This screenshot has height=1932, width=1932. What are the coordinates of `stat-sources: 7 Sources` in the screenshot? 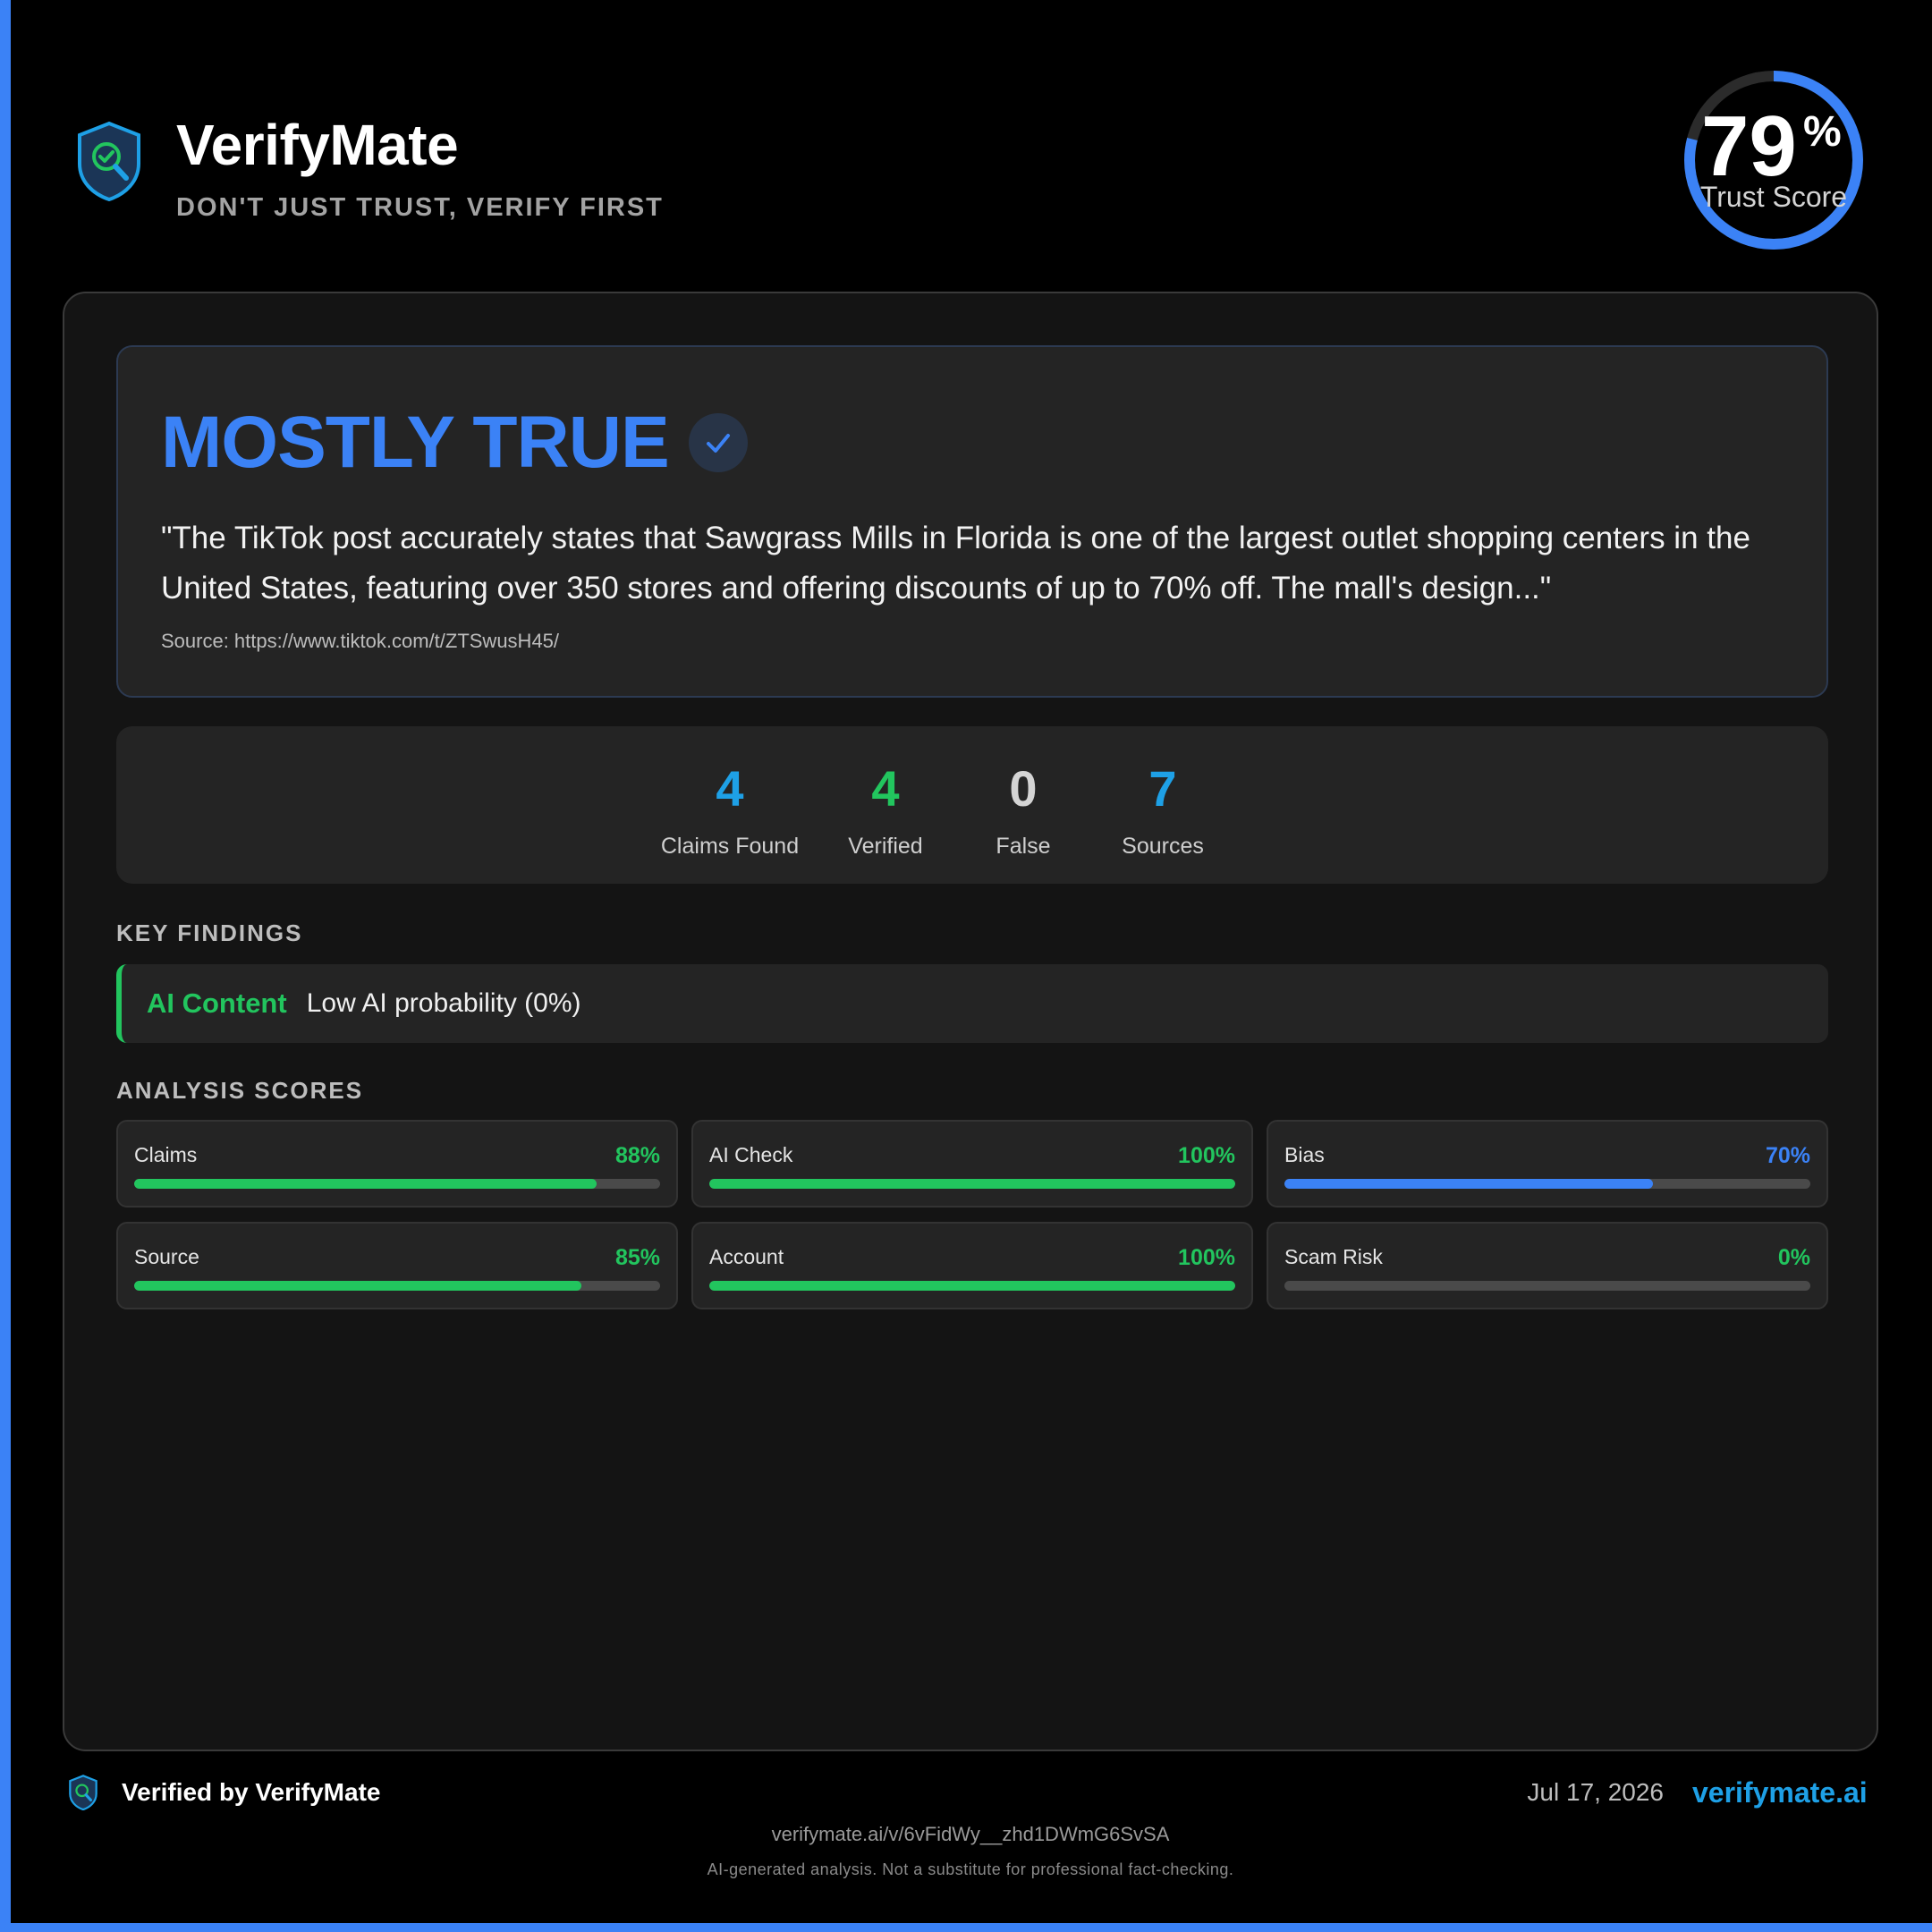 It's located at (1163, 812).